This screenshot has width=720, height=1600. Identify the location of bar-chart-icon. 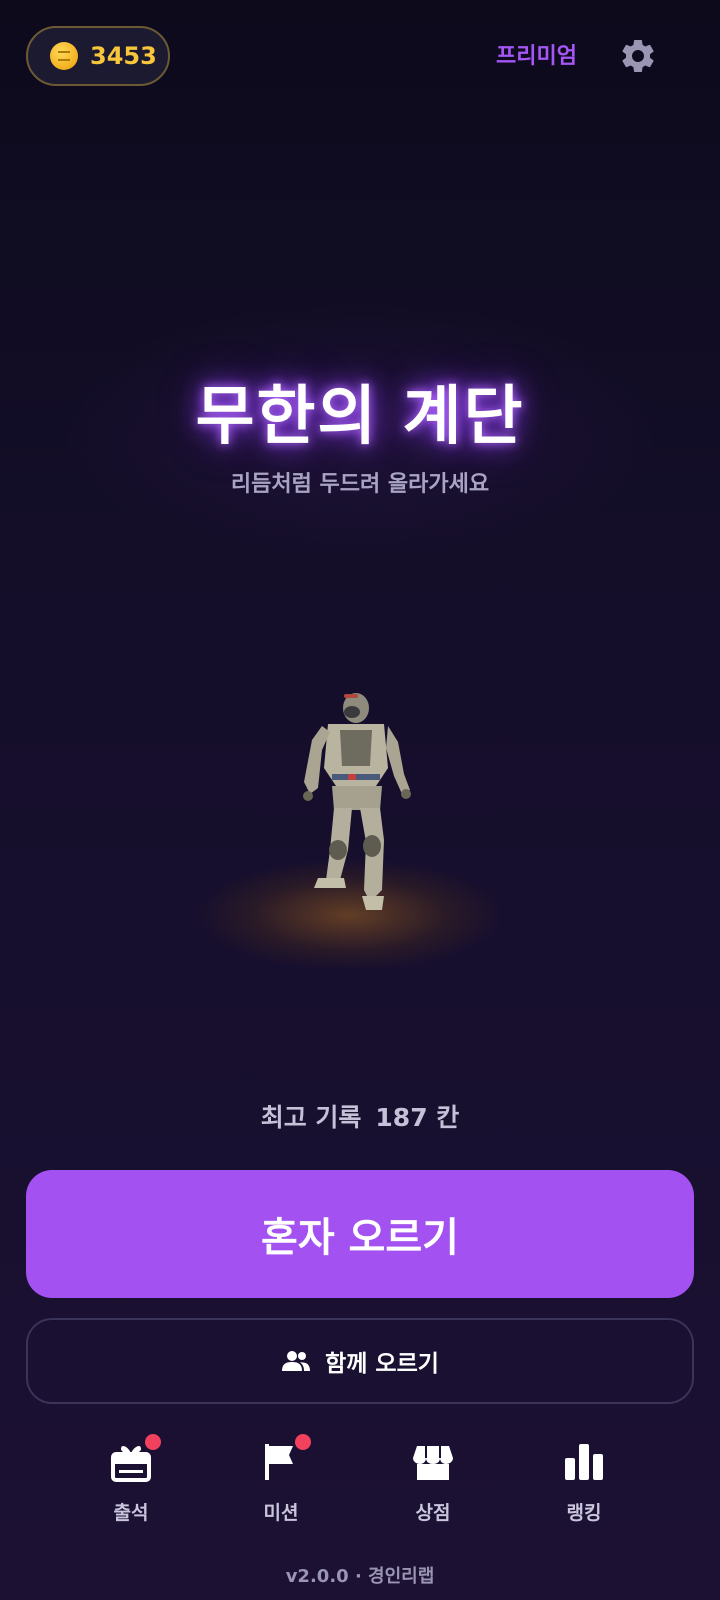
(584, 1462).